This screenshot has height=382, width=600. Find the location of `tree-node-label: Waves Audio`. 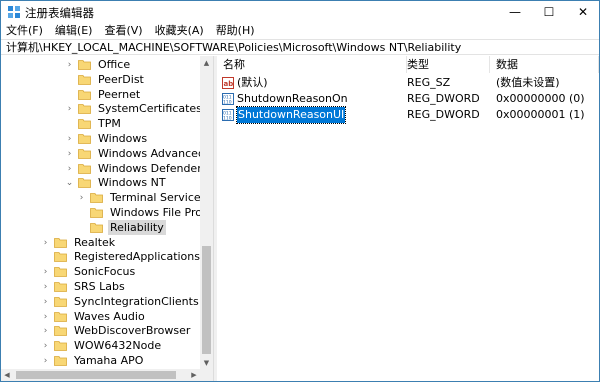

tree-node-label: Waves Audio is located at coordinates (109, 316).